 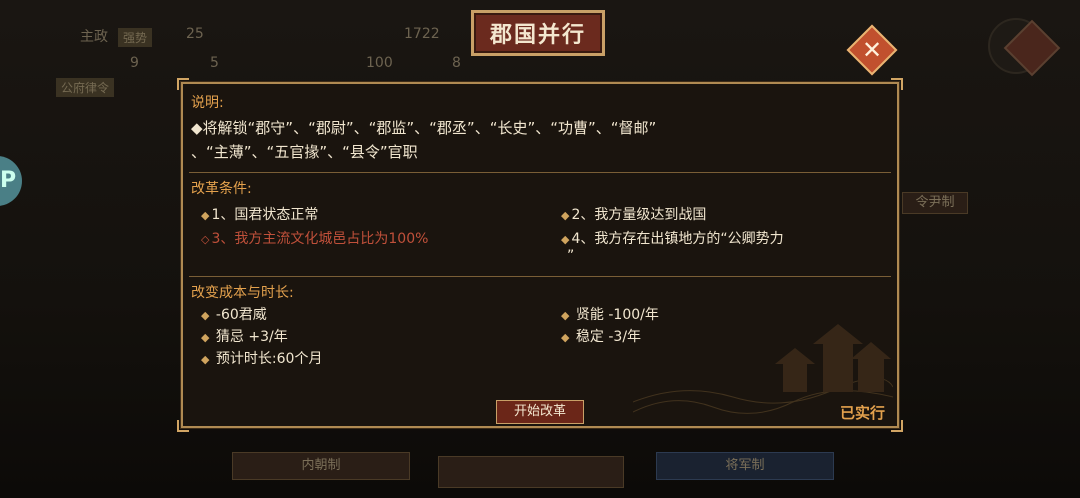 What do you see at coordinates (531, 472) in the screenshot?
I see `bg-card-bottom` at bounding box center [531, 472].